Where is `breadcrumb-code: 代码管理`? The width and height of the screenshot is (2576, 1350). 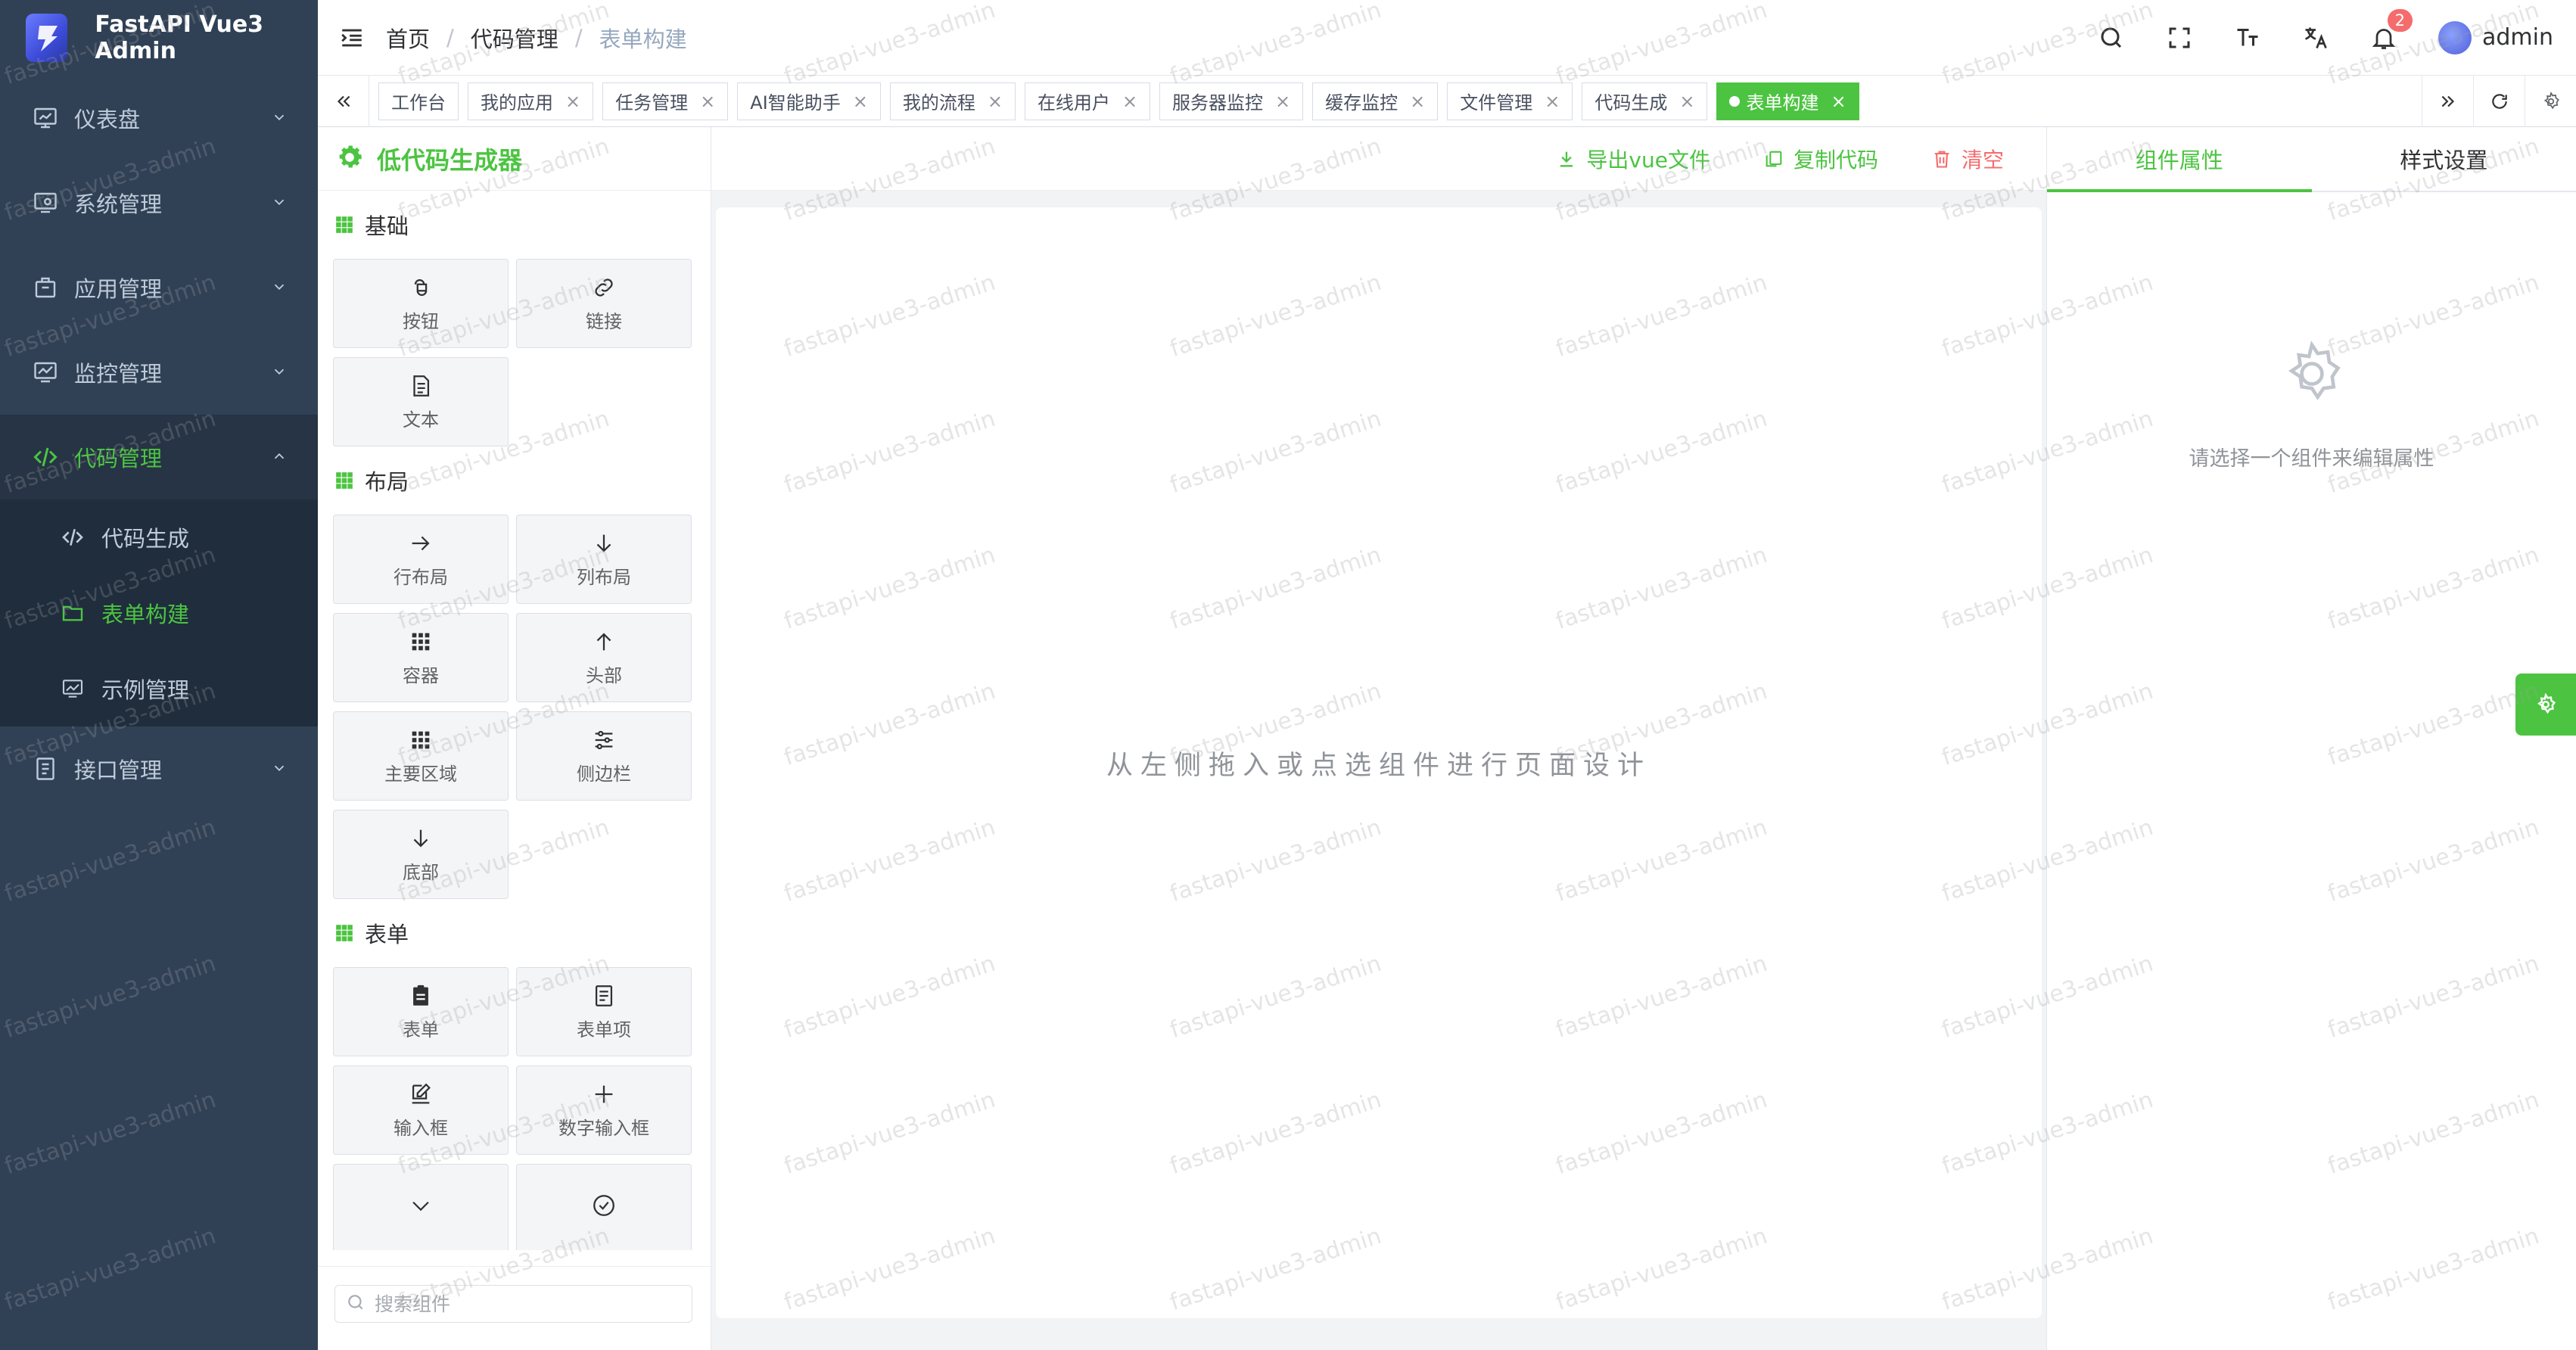
breadcrumb-code: 代码管理 is located at coordinates (514, 38).